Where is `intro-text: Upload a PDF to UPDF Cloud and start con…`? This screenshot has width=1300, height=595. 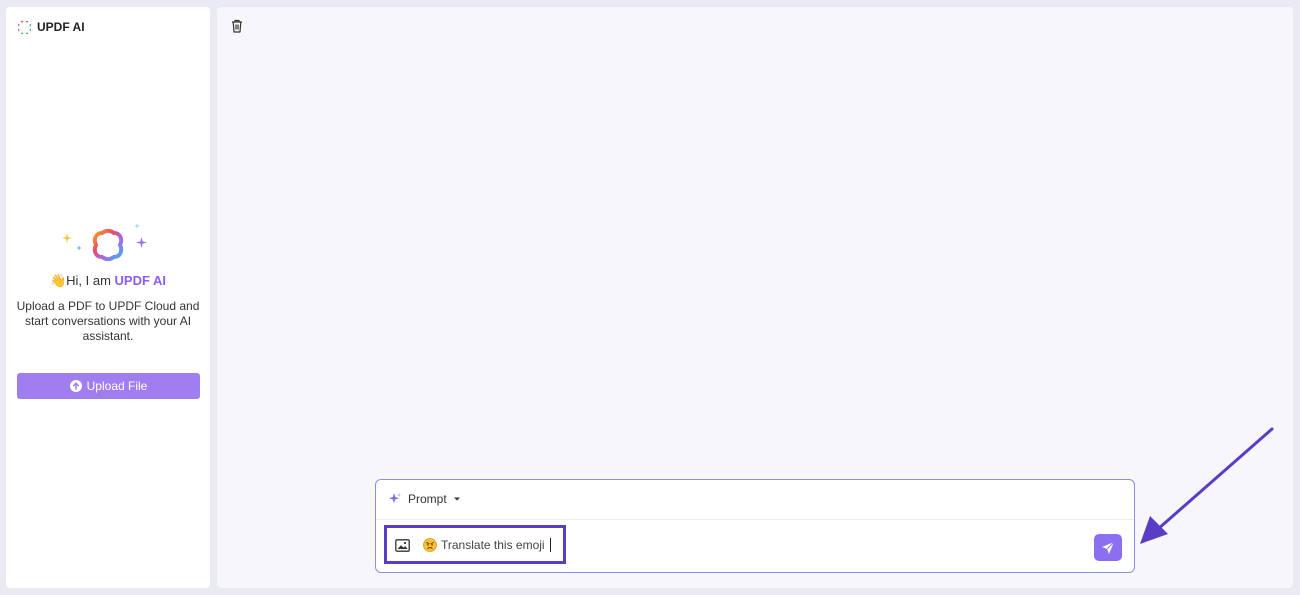
intro-text: Upload a PDF to UPDF Cloud and start con… is located at coordinates (108, 321).